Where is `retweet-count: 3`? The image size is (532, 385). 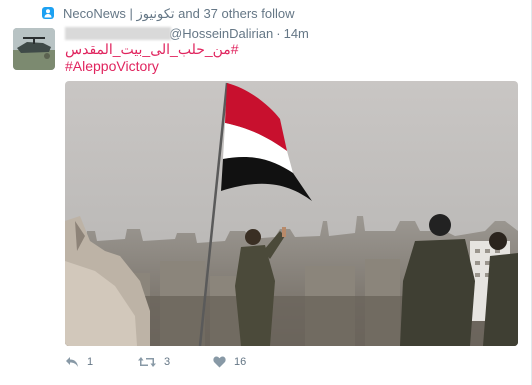
retweet-count: 3 is located at coordinates (167, 362).